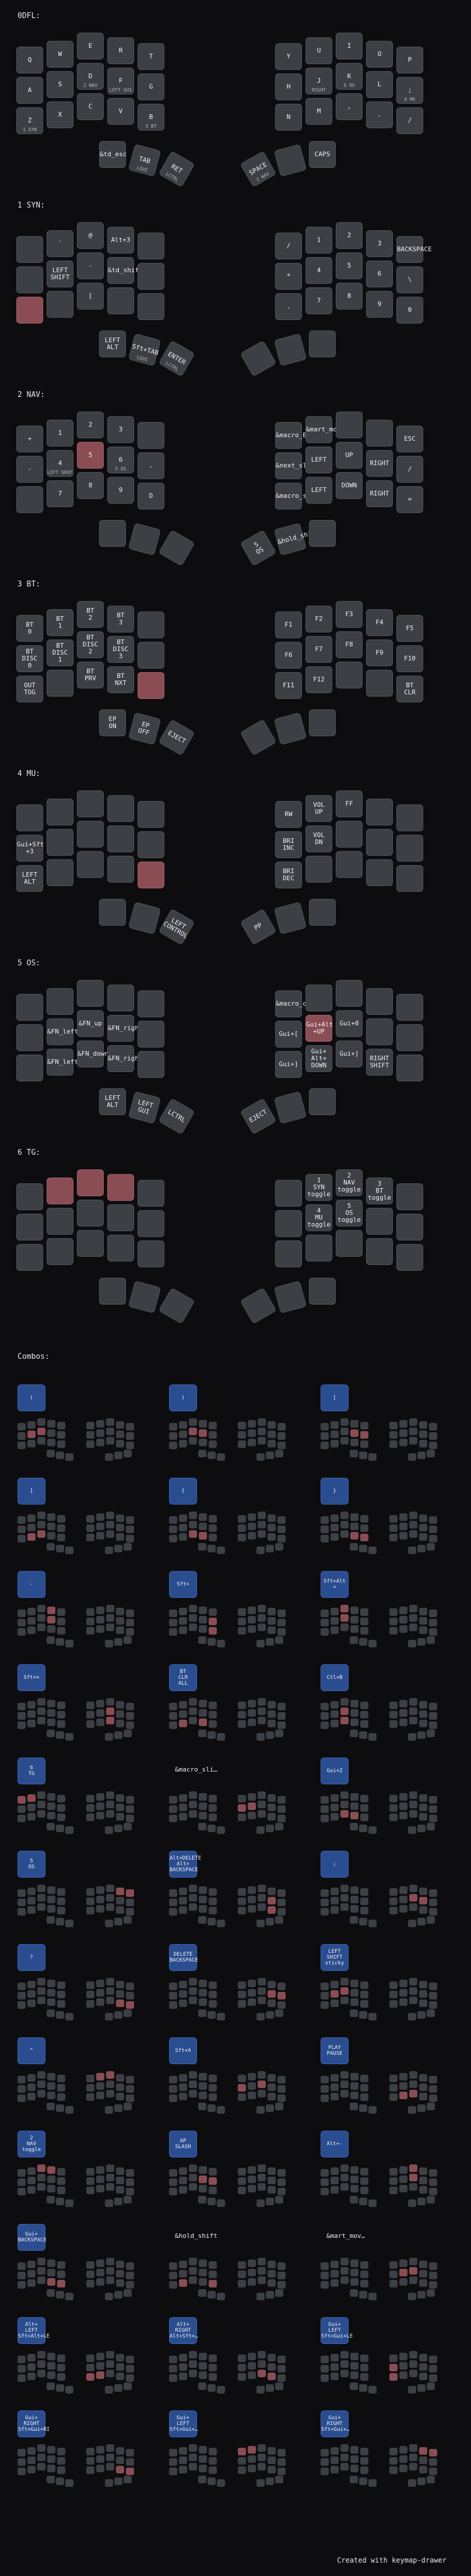 This screenshot has width=471, height=2576. I want to click on combo-key: PLAY PAUSE, so click(335, 2050).